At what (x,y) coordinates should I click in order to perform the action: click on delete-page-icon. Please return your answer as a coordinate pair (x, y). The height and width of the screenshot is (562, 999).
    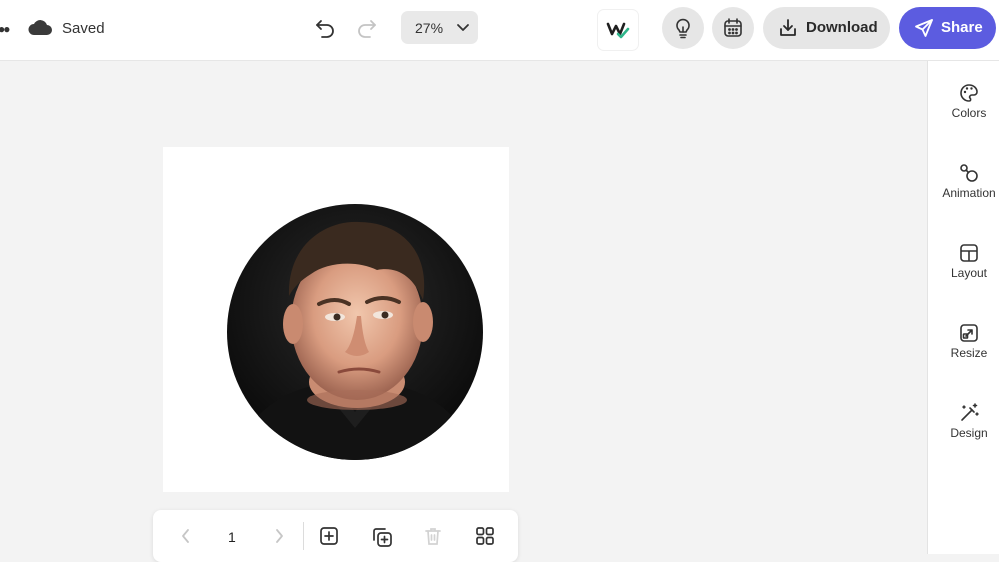
    Looking at the image, I should click on (433, 538).